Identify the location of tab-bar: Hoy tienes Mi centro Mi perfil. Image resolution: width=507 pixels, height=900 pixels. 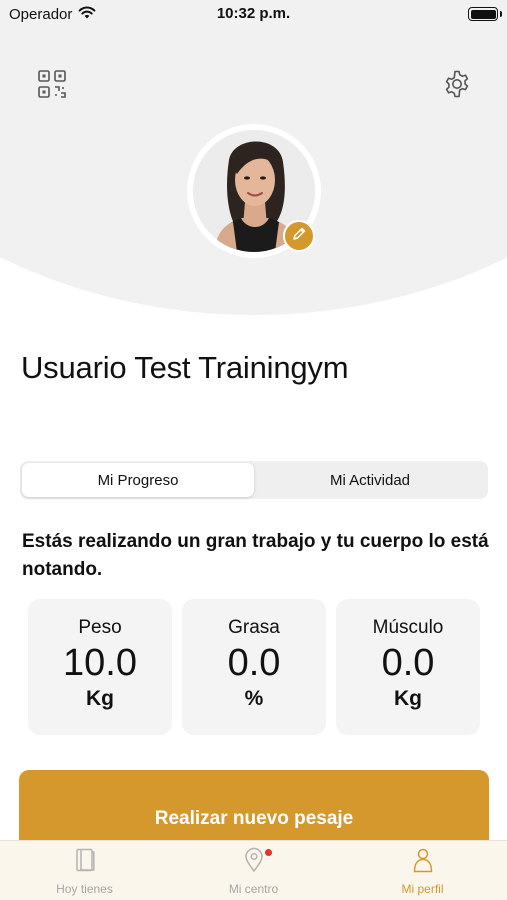
(253, 870).